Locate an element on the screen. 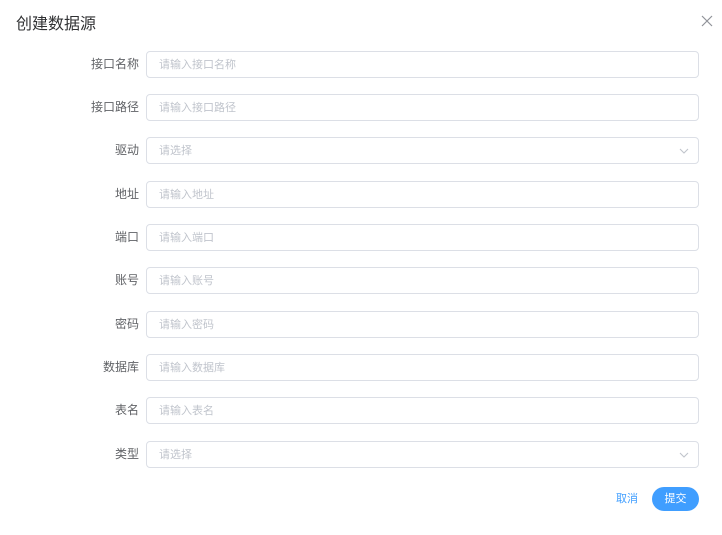  form-row-driver: 驱动 is located at coordinates (361, 150).